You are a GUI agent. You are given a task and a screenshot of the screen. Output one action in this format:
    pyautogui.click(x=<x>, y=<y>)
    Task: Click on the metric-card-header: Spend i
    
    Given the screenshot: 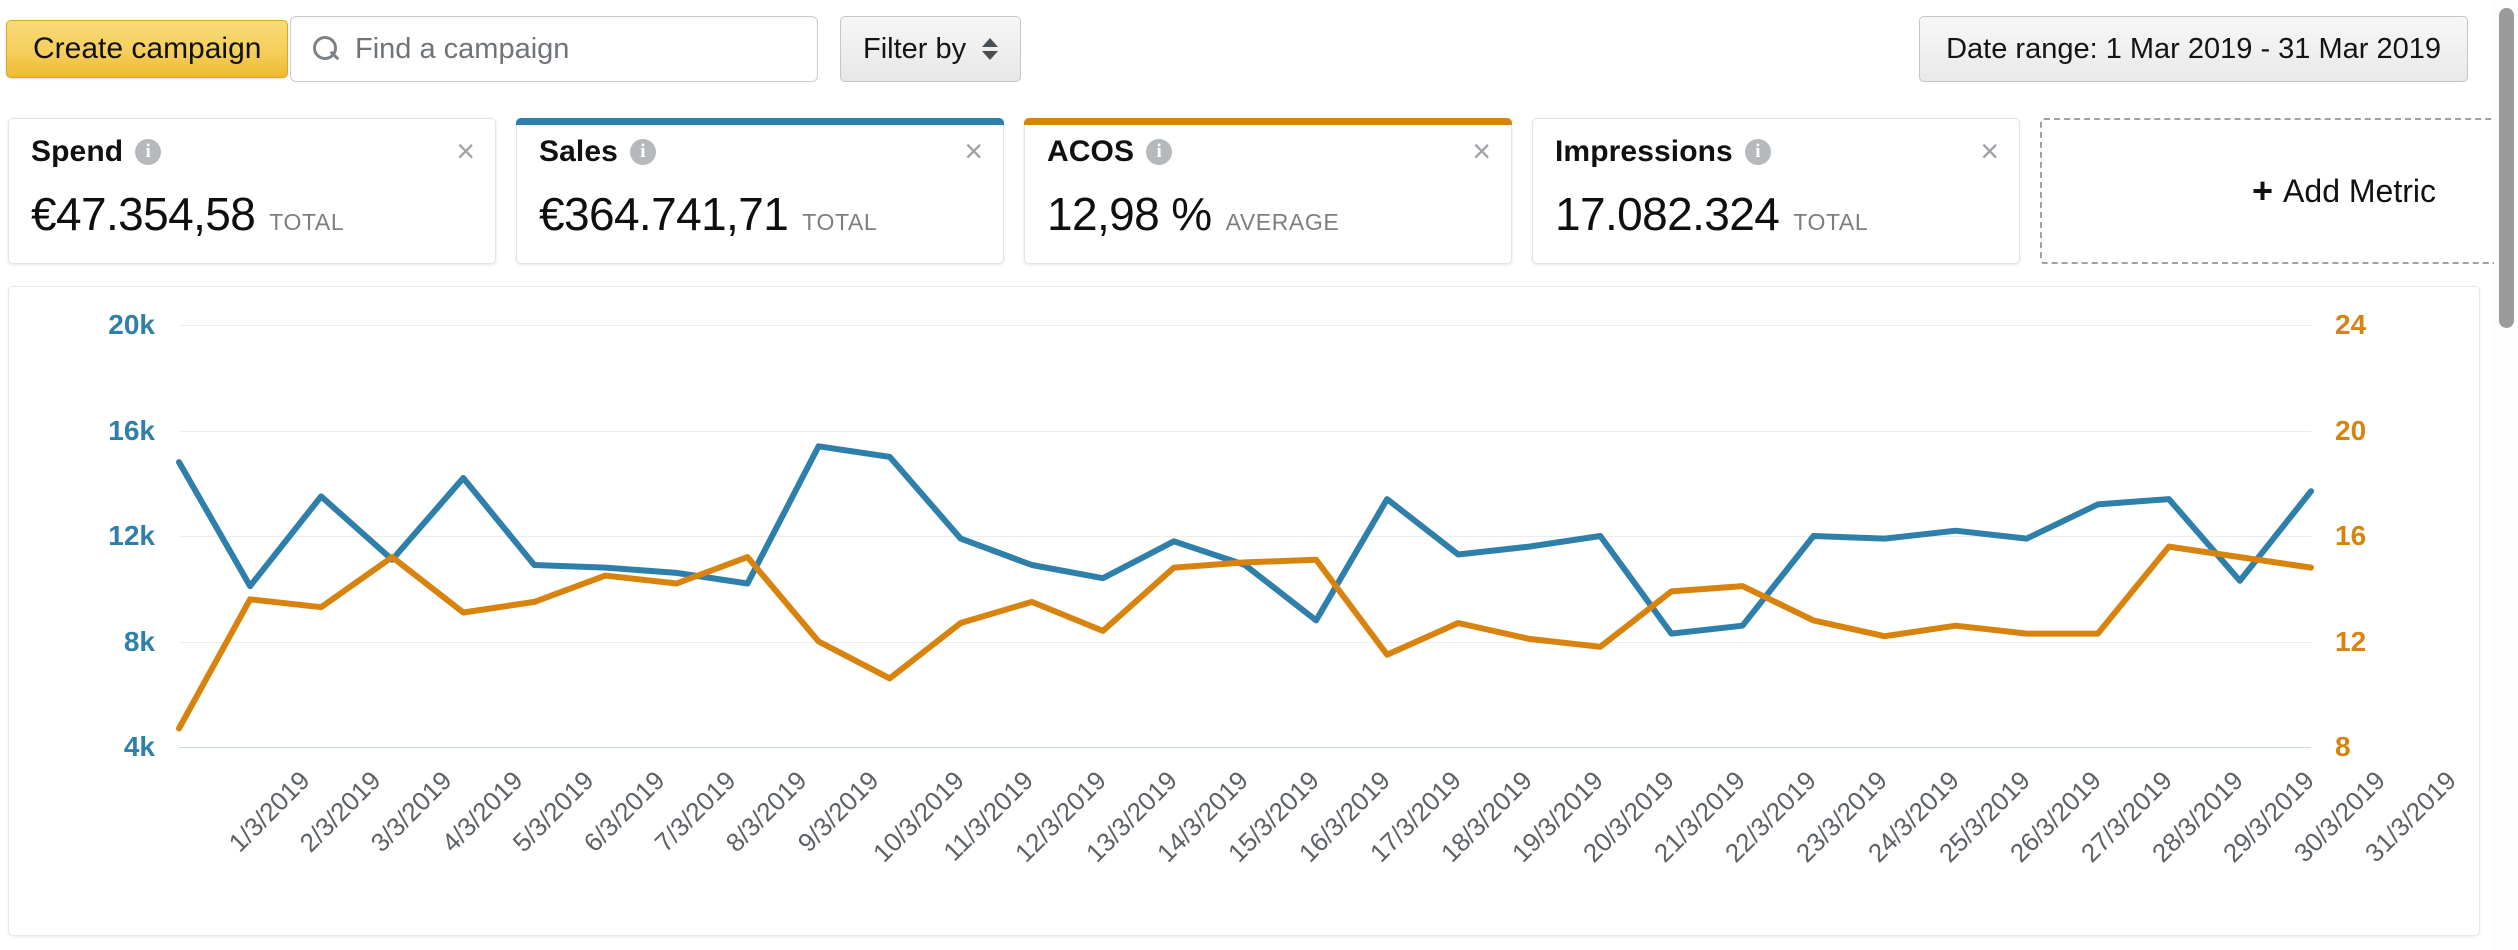 What is the action you would take?
    pyautogui.click(x=252, y=152)
    